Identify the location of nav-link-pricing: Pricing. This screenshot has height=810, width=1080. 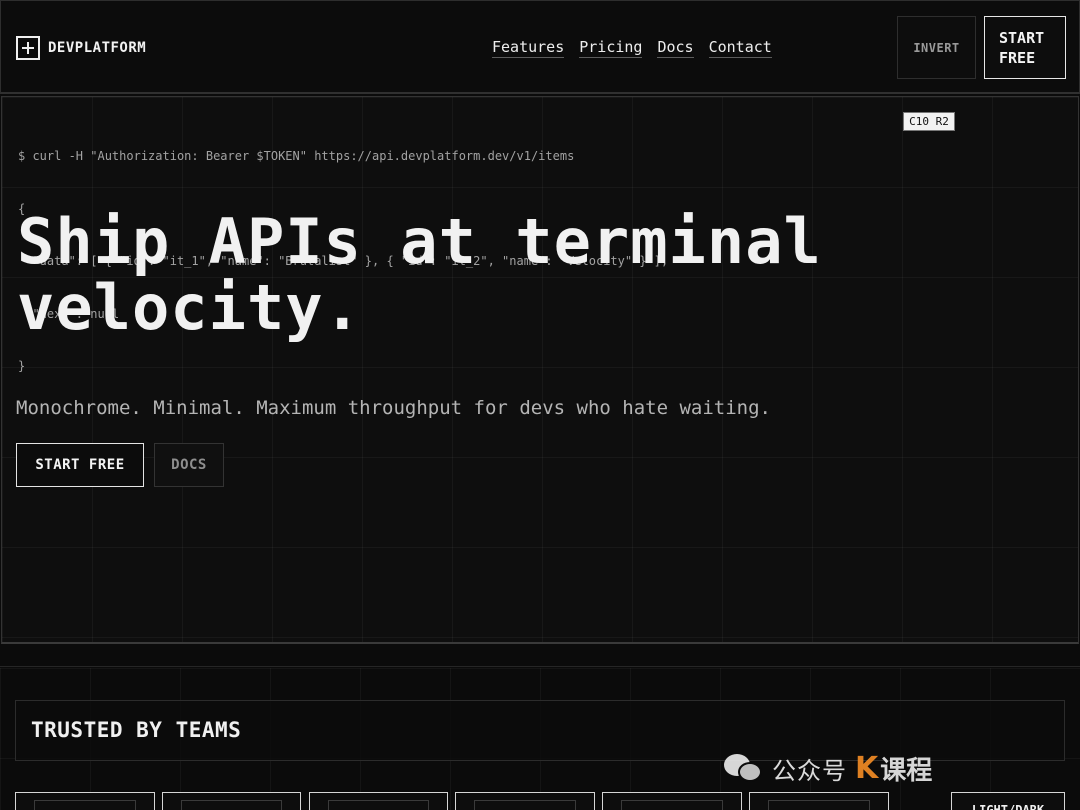
(611, 48).